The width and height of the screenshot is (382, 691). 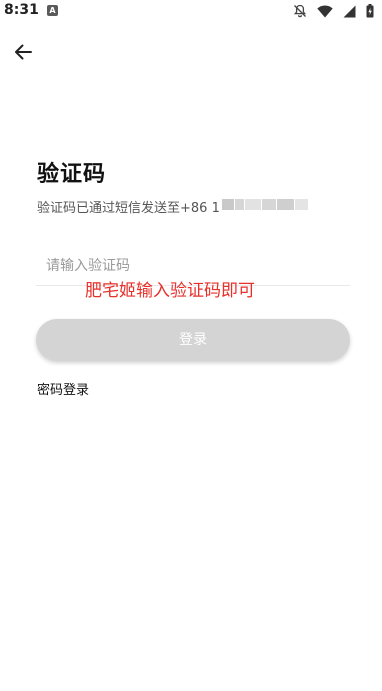 I want to click on password-login-link: 密码登录, so click(x=63, y=388).